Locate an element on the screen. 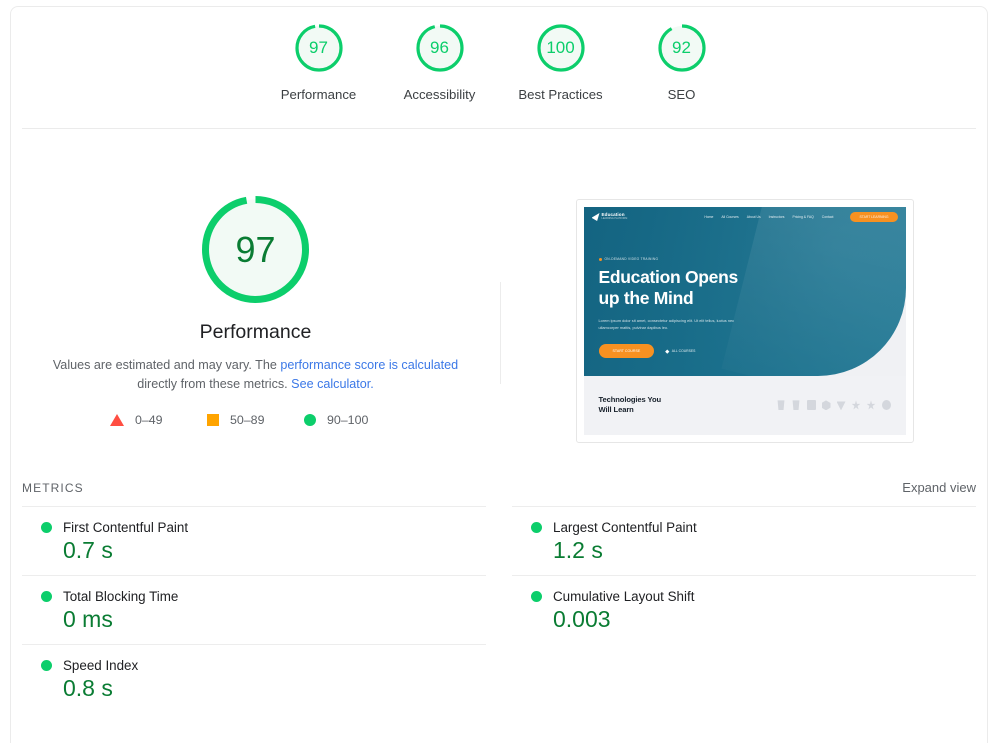 The height and width of the screenshot is (743, 1000). legend-item-fail: 0–49 is located at coordinates (158, 420).